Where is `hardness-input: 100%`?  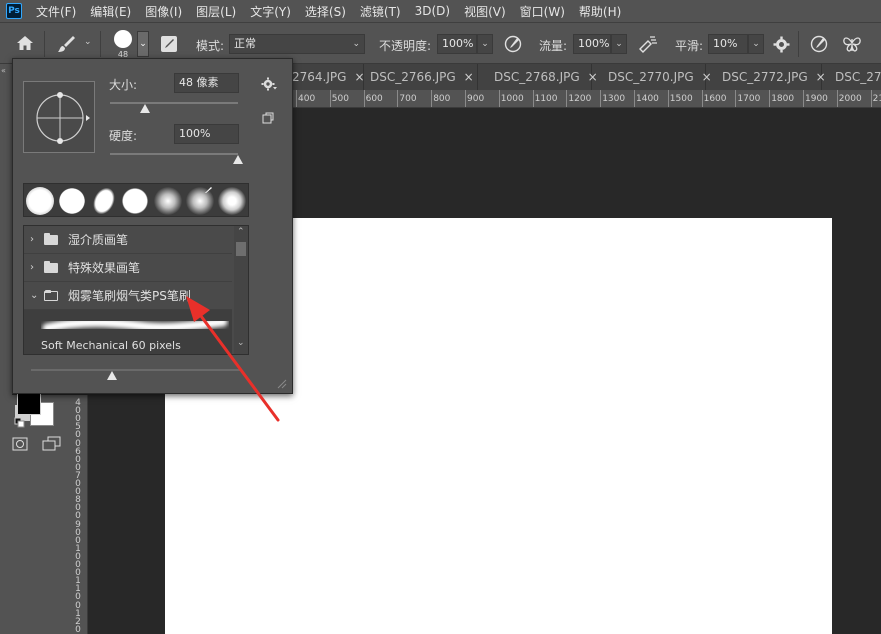
hardness-input: 100% is located at coordinates (206, 134).